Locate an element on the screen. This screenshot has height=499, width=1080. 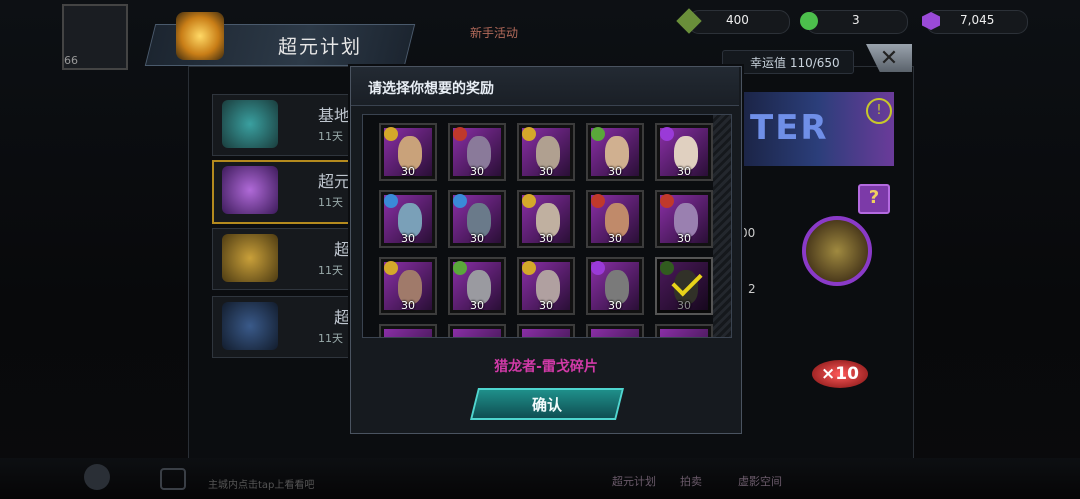
treasure-chest-icon is located at coordinates (837, 251).